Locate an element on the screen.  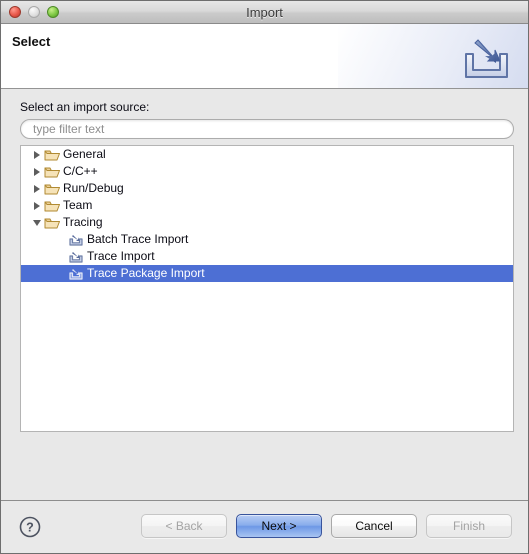
filter-field is located at coordinates (267, 129).